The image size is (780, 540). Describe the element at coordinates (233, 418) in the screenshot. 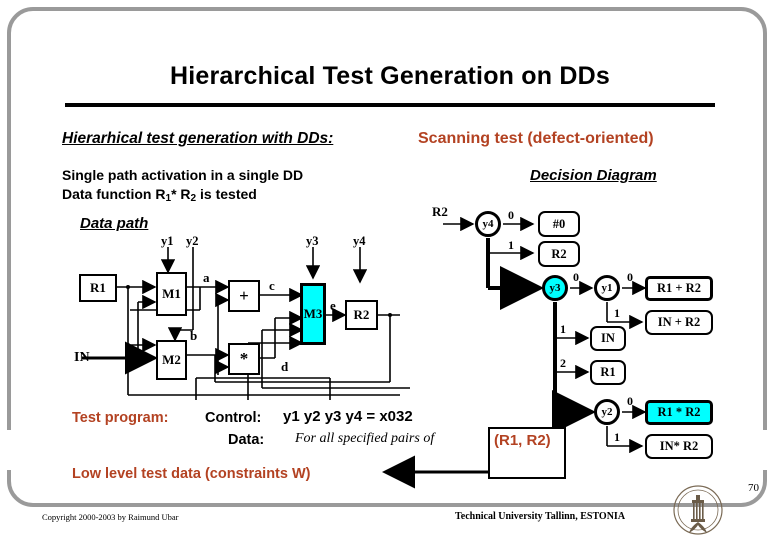

I see `control-label: Control:` at that location.